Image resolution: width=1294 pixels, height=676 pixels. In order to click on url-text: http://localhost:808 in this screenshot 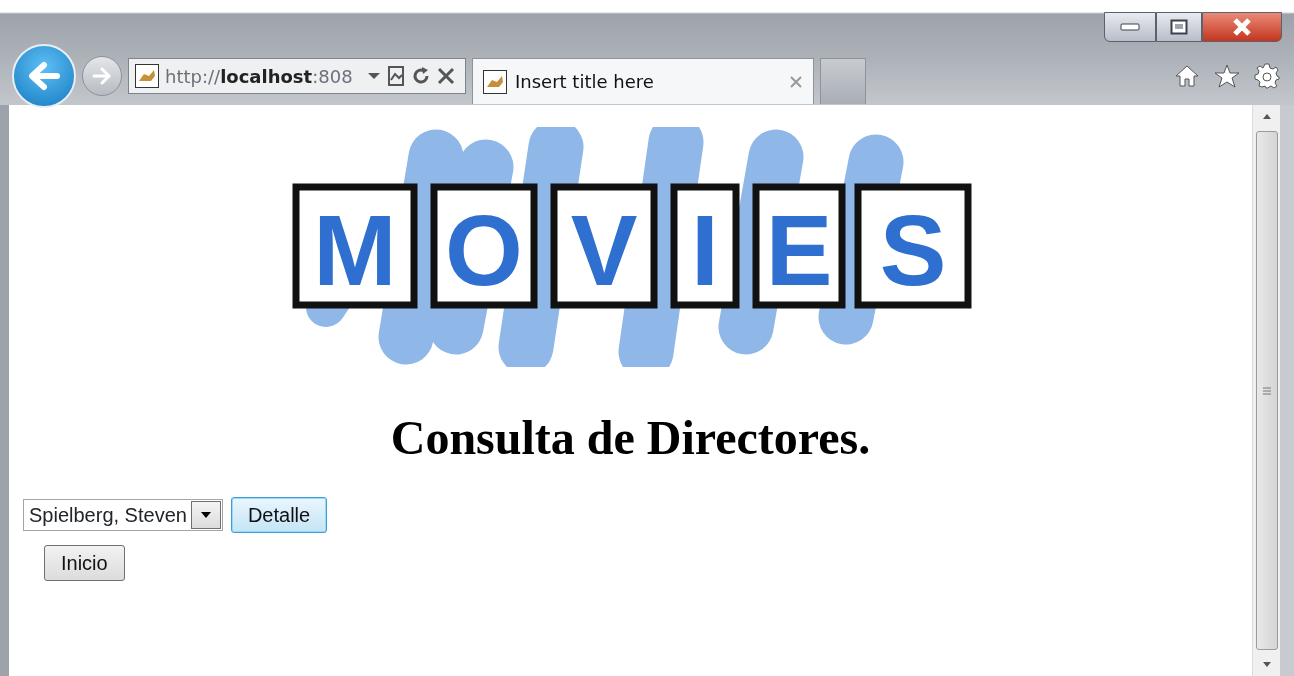, I will do `click(259, 76)`.